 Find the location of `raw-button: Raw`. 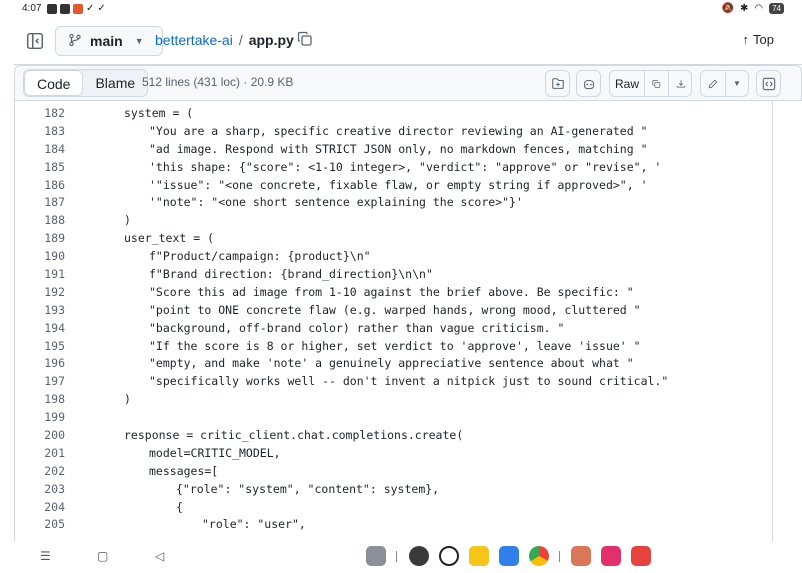

raw-button: Raw is located at coordinates (627, 83).